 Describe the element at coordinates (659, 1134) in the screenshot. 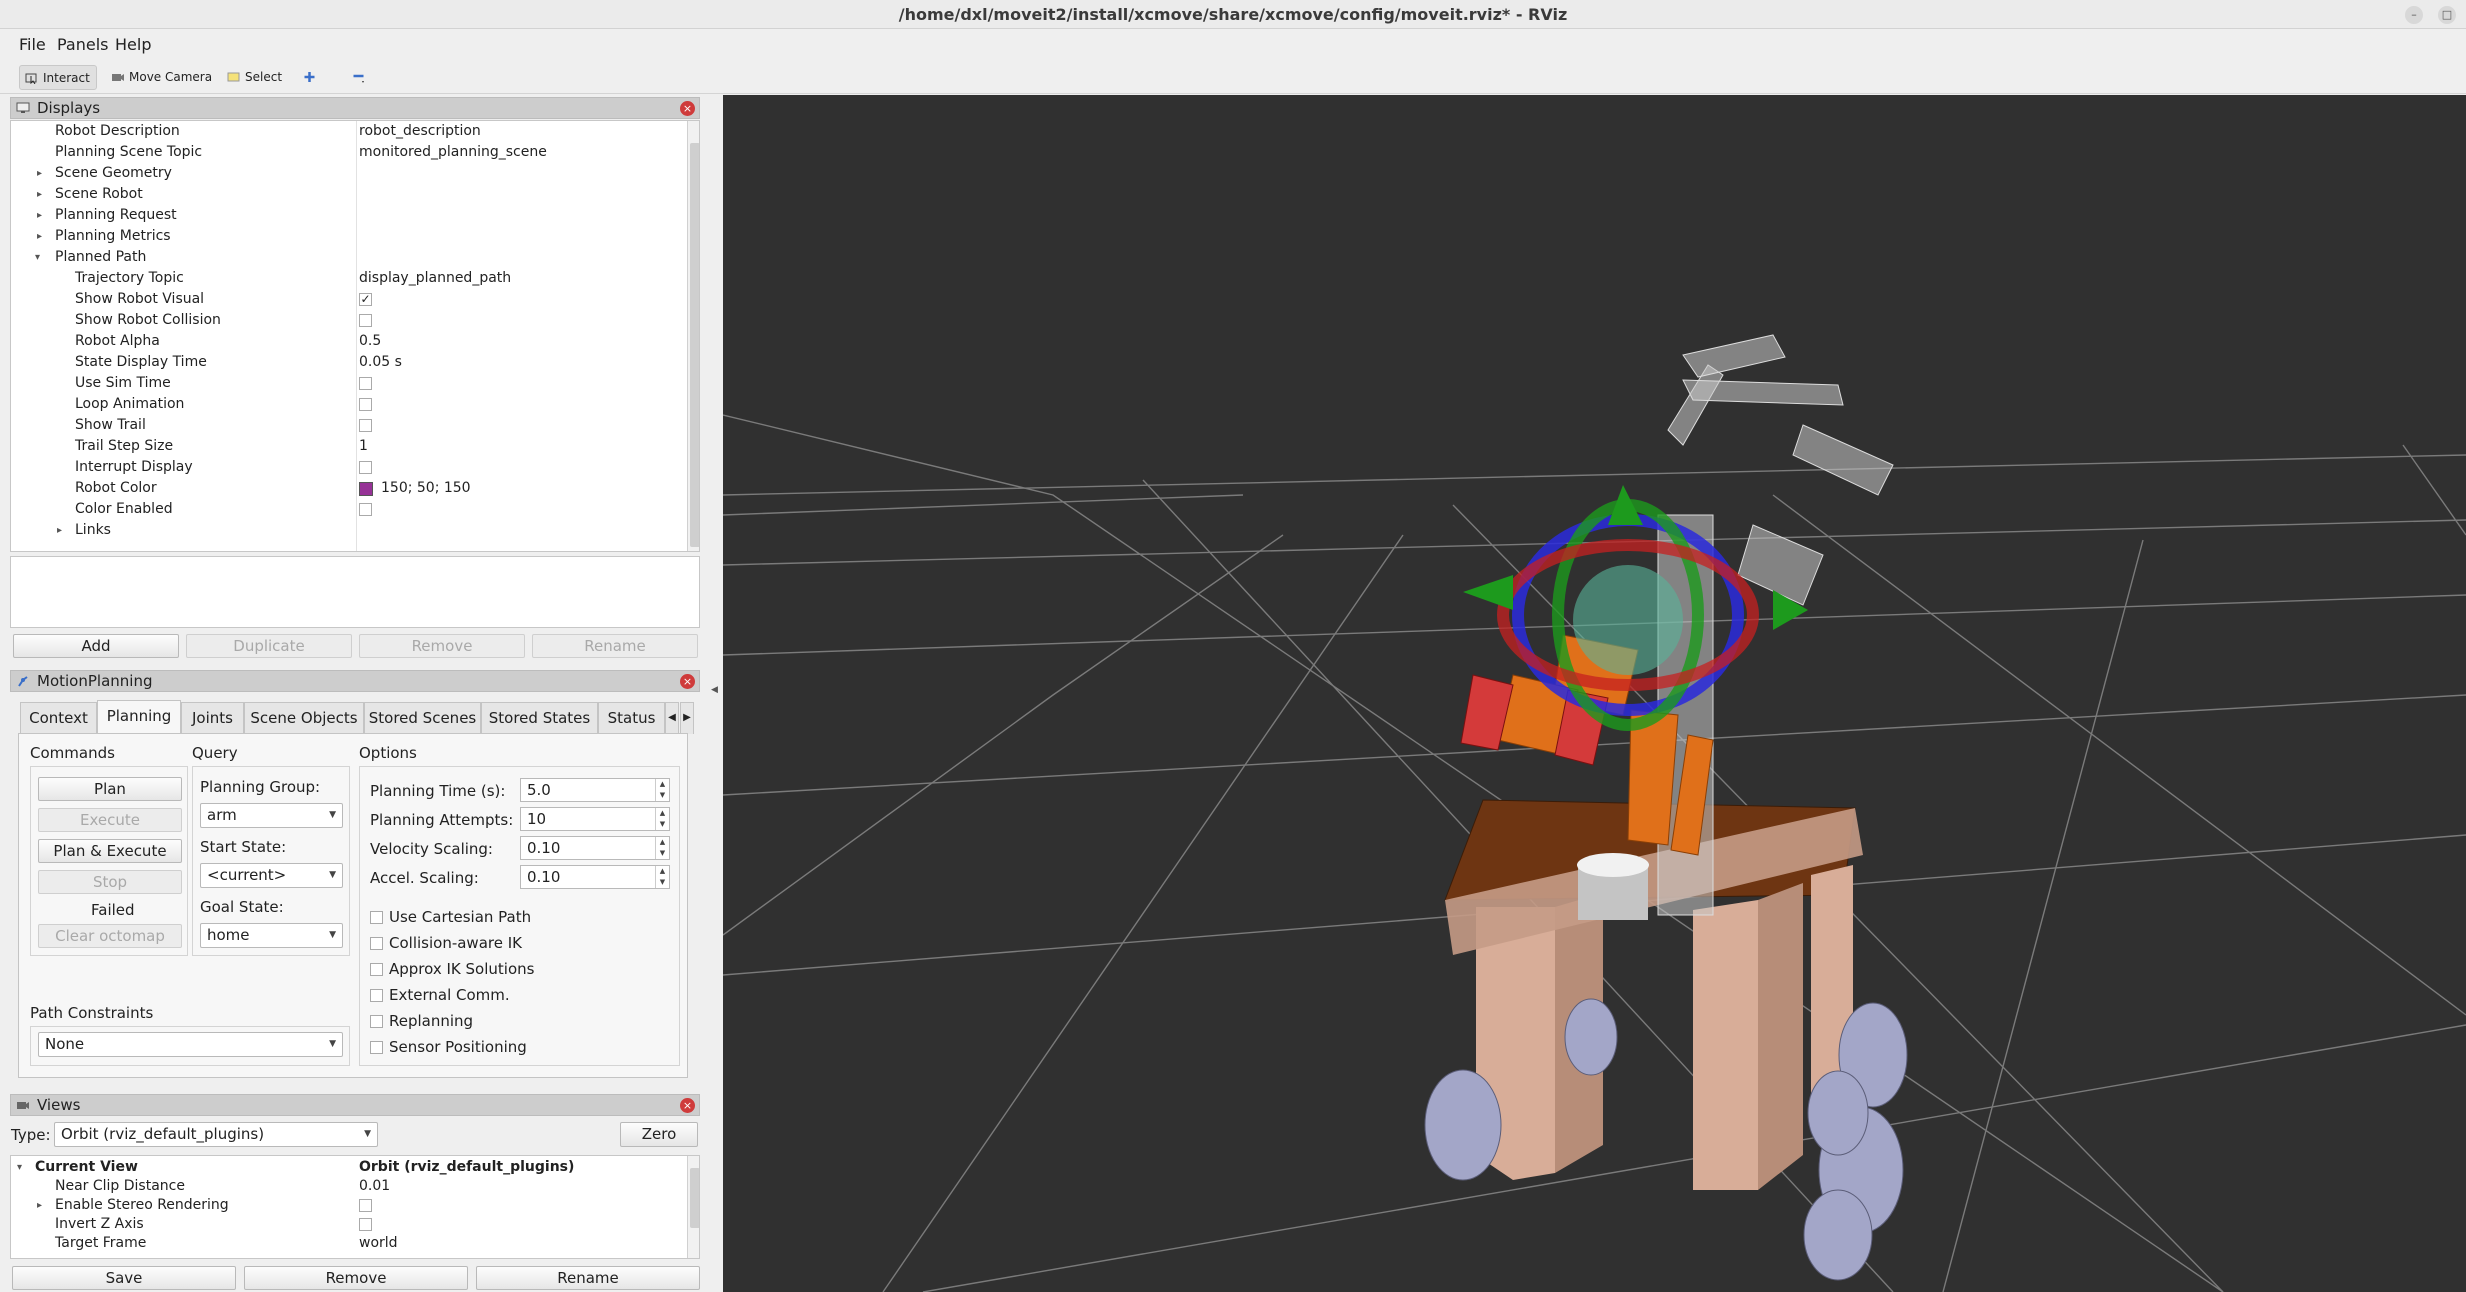

I see `zero-view-button: Zero` at that location.